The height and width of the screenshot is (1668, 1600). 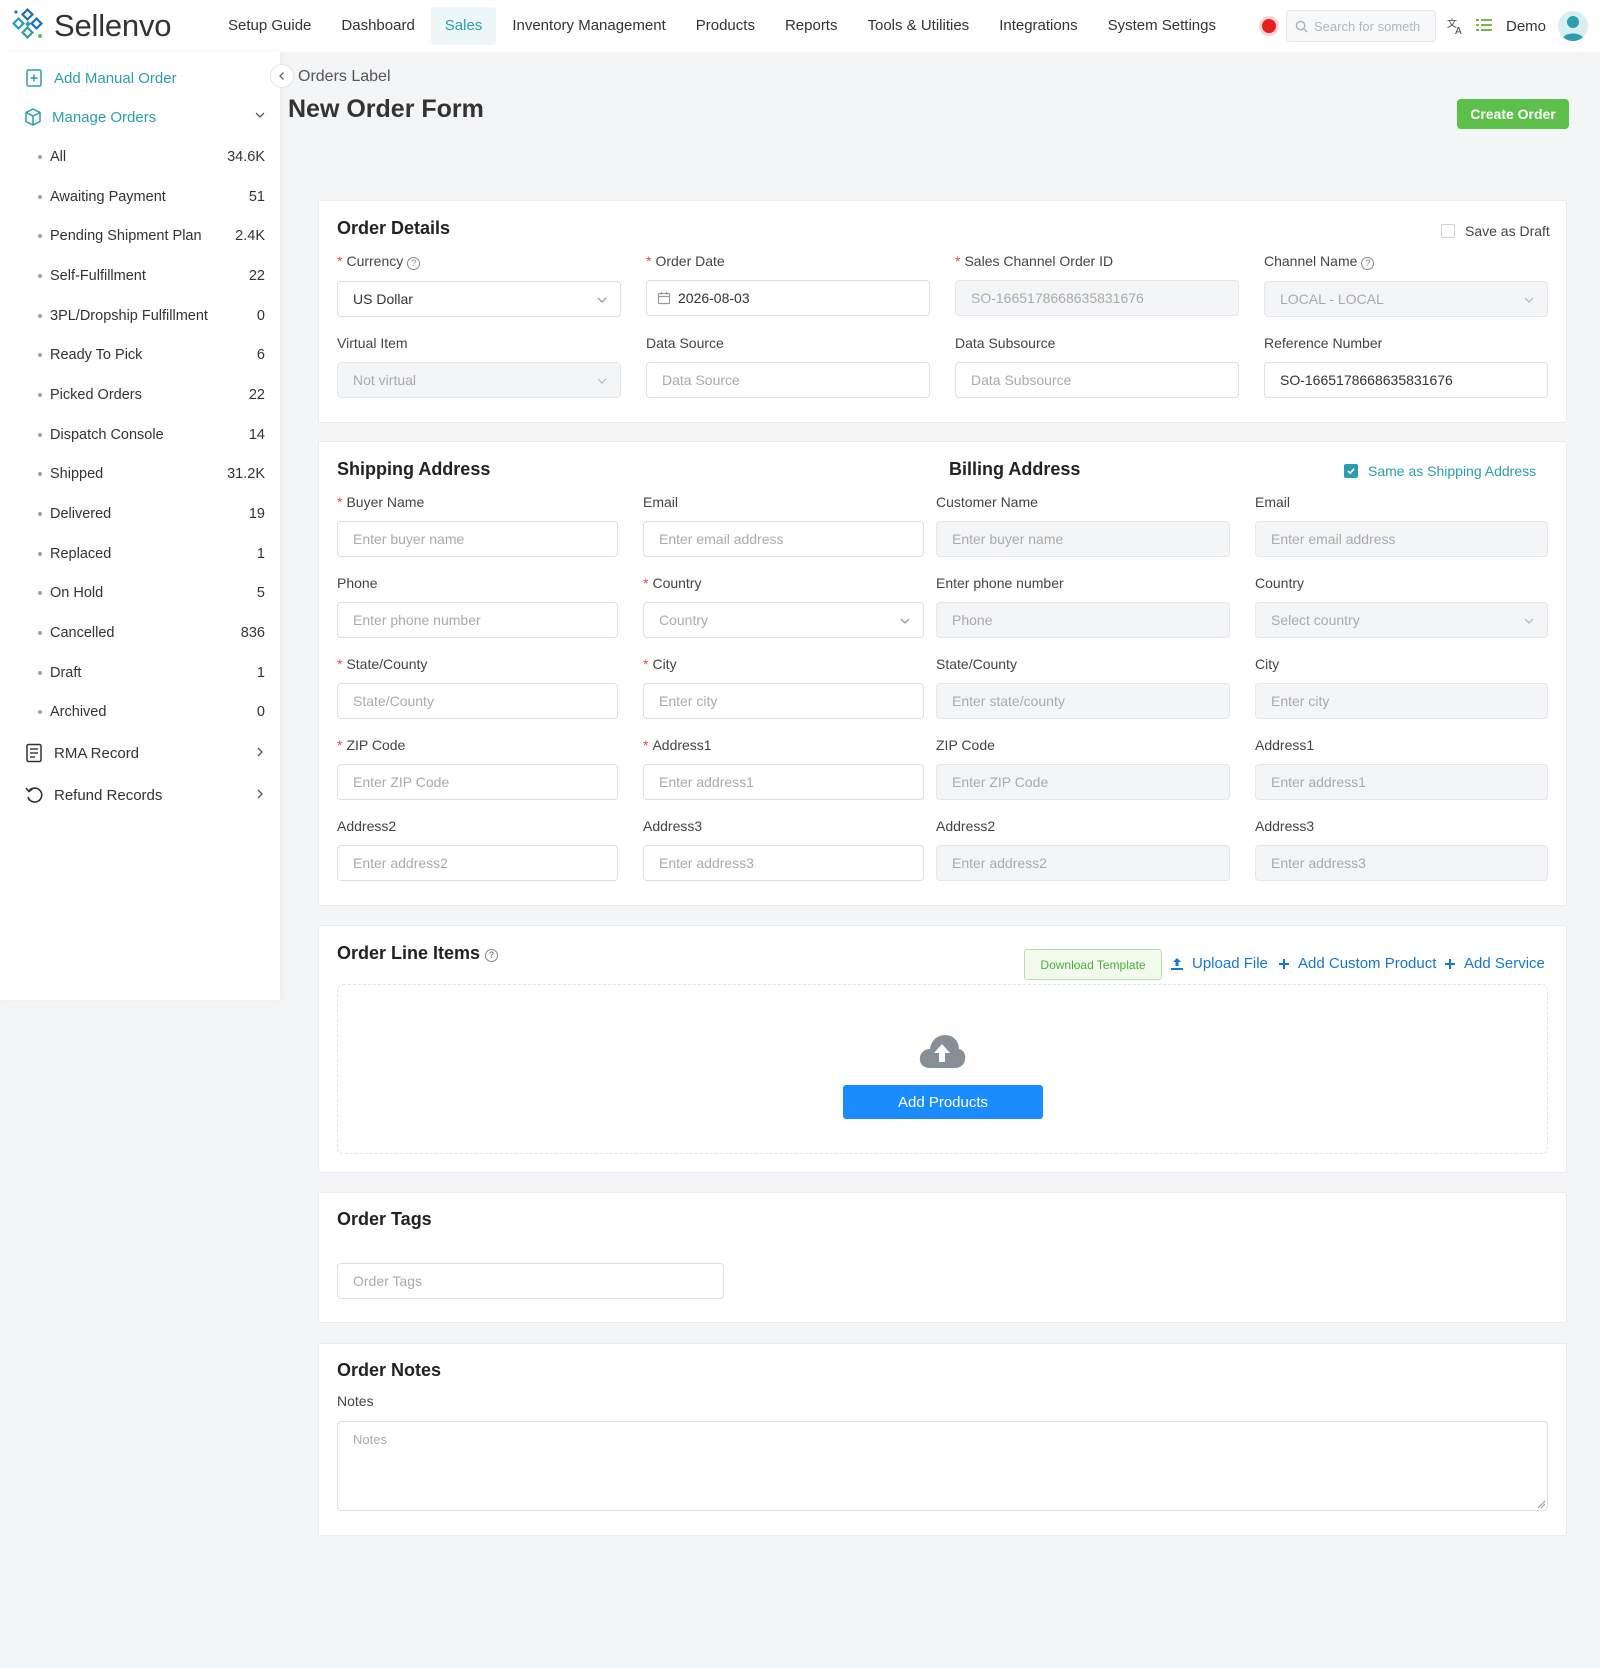 I want to click on add-service-button: Add Service, so click(x=1494, y=963).